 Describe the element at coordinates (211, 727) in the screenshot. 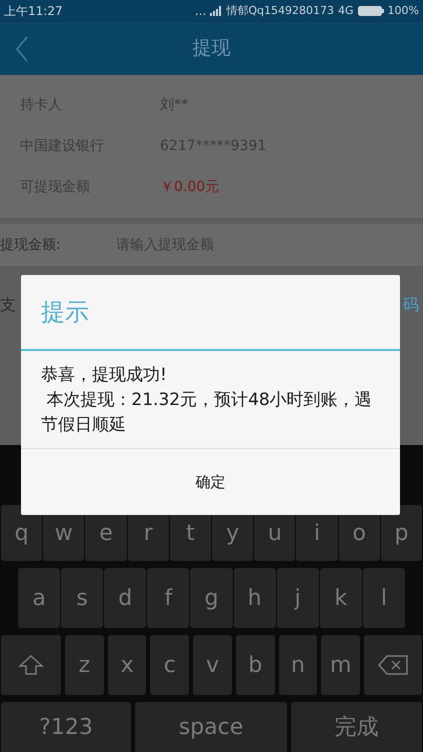

I see `keyboard-key: space` at that location.